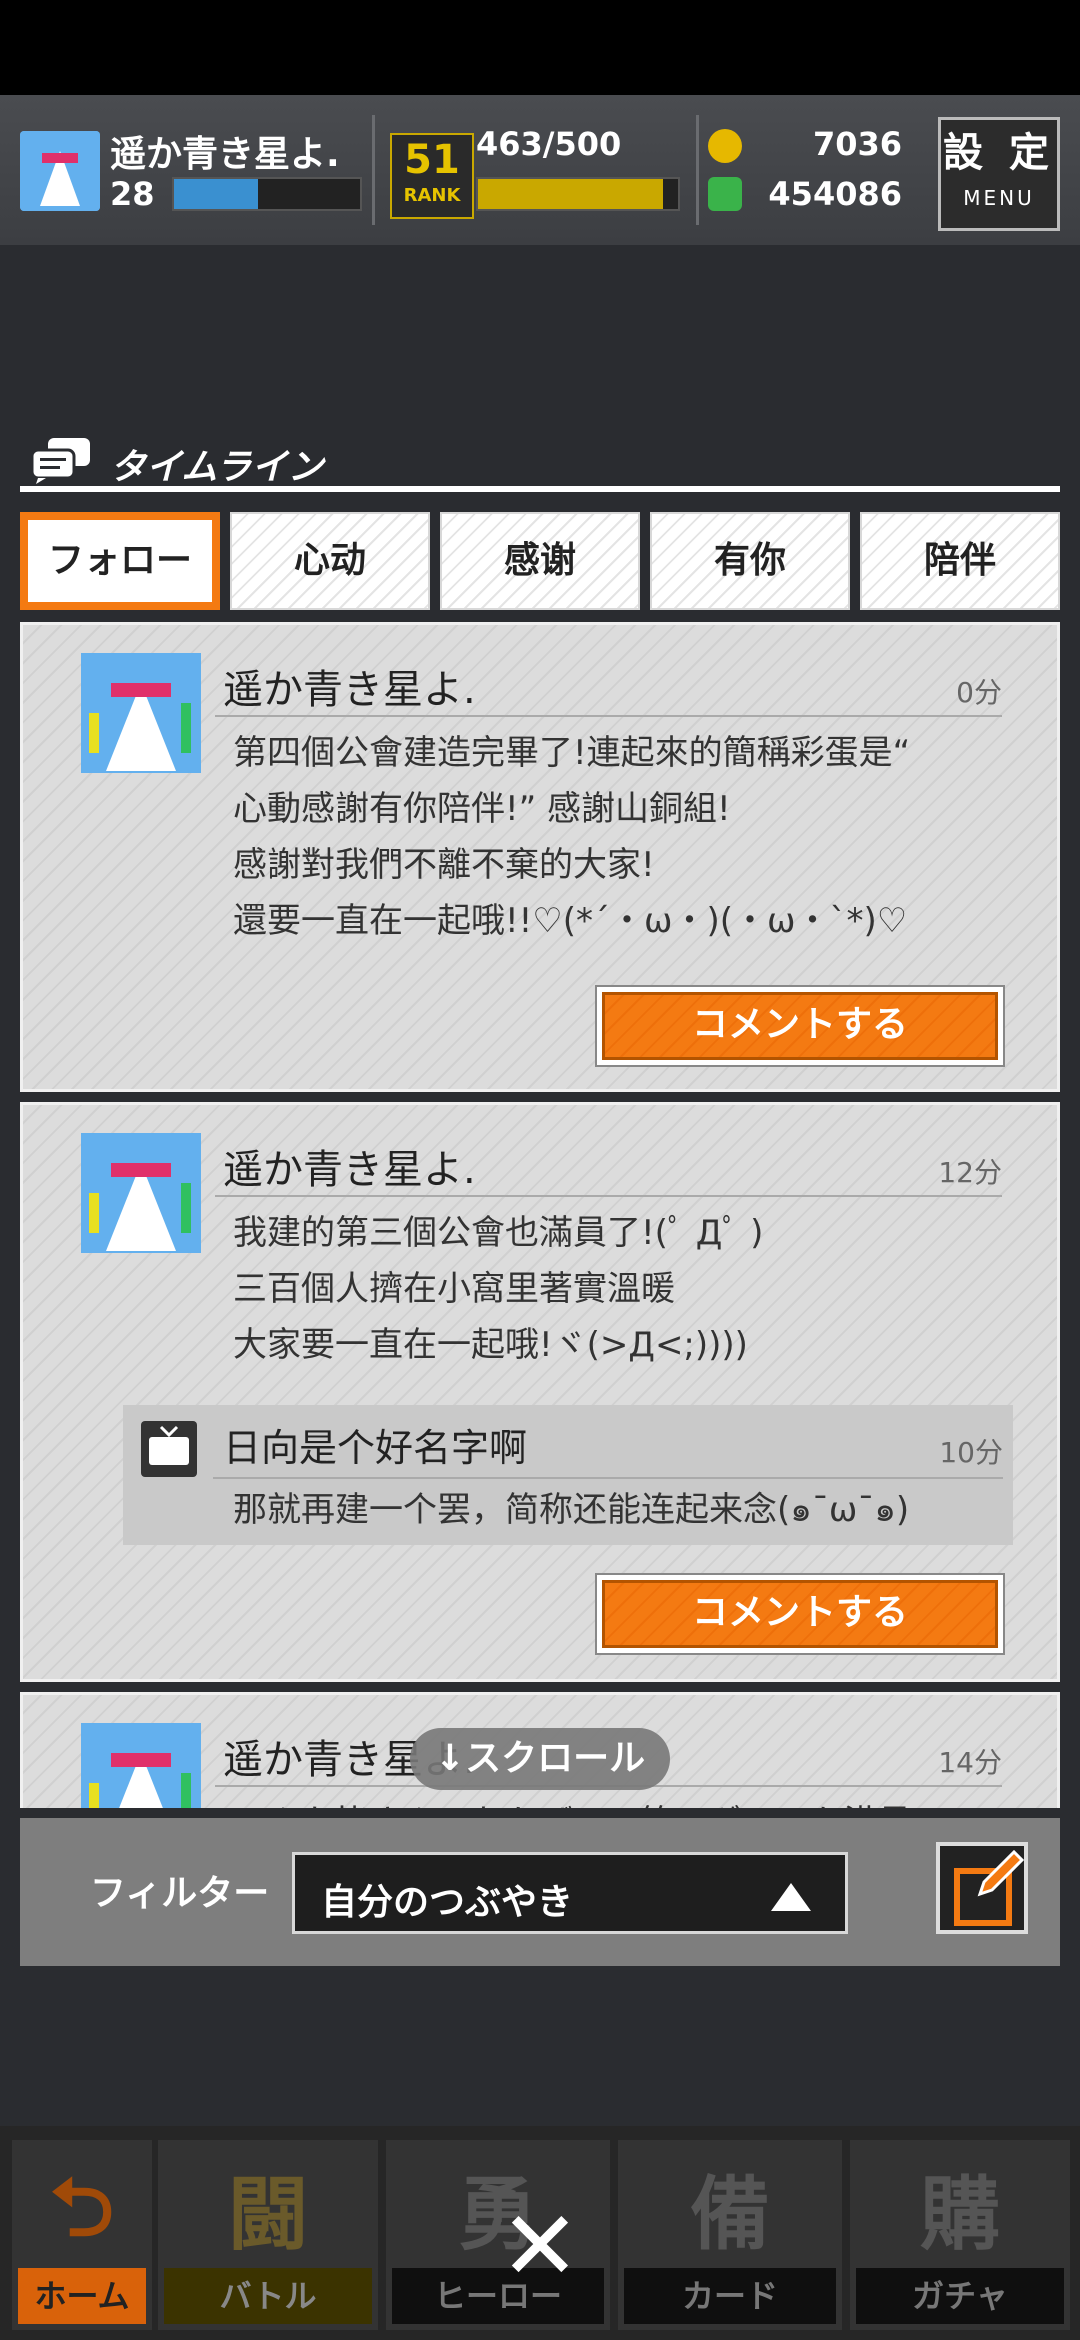 The width and height of the screenshot is (1080, 2340). Describe the element at coordinates (540, 461) in the screenshot. I see `timeline-header: タイムライン` at that location.